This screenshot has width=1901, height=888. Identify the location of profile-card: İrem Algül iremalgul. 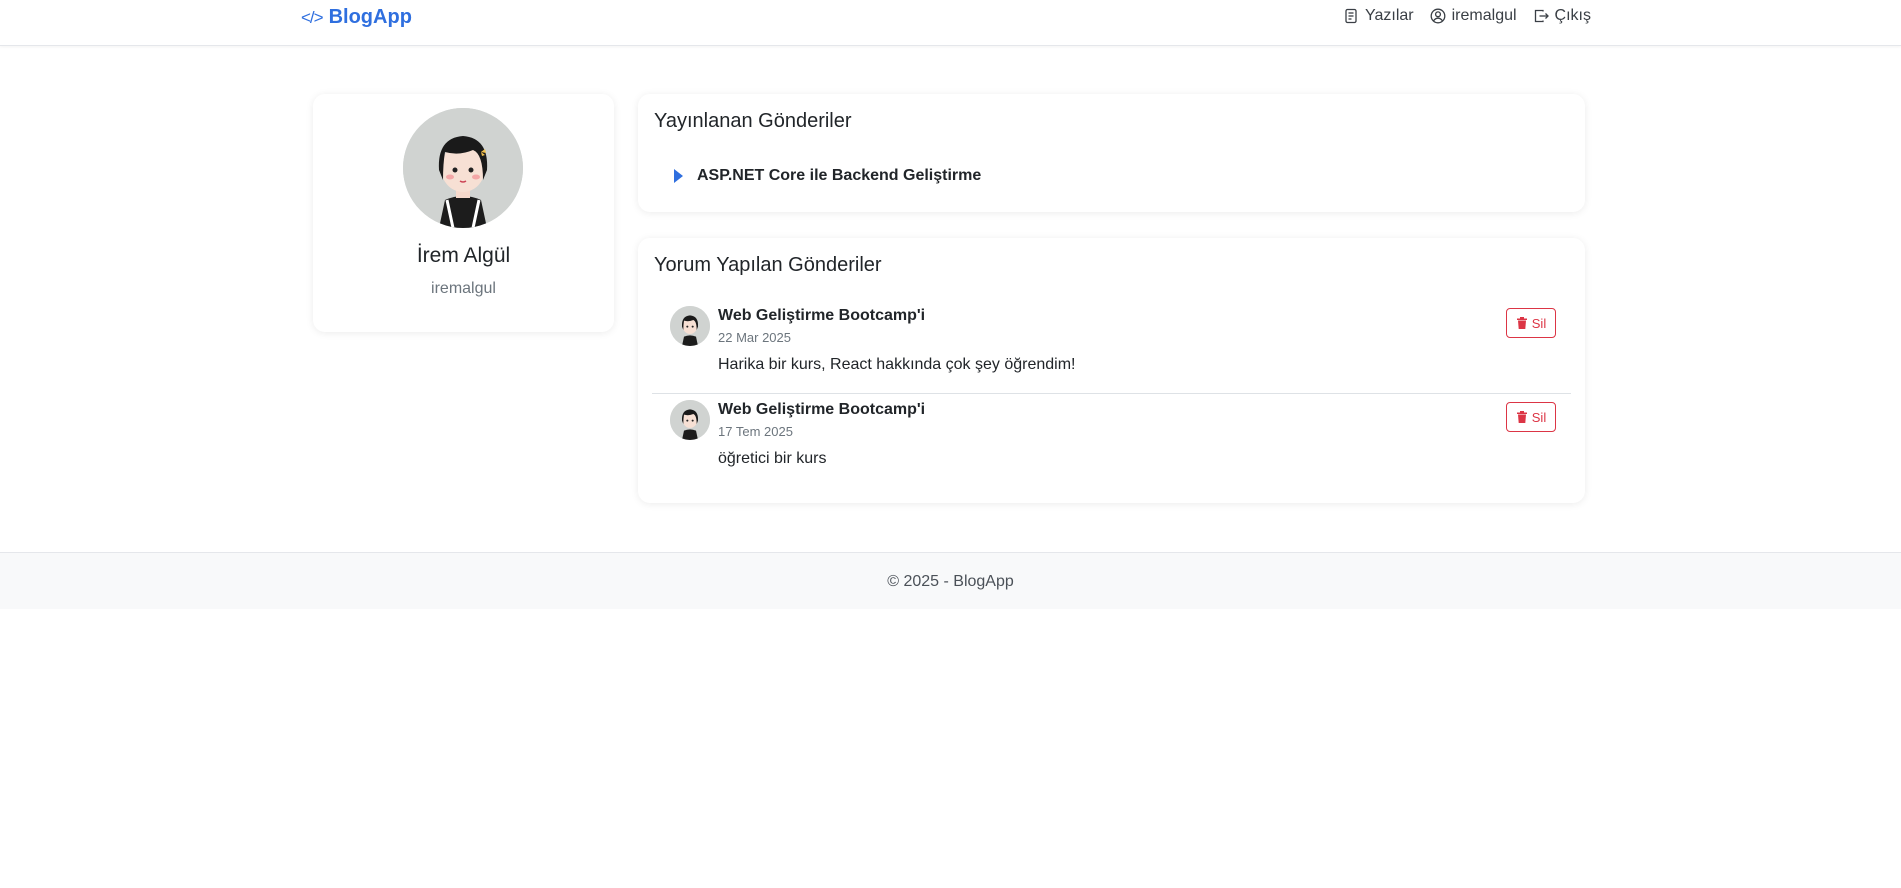
(463, 213).